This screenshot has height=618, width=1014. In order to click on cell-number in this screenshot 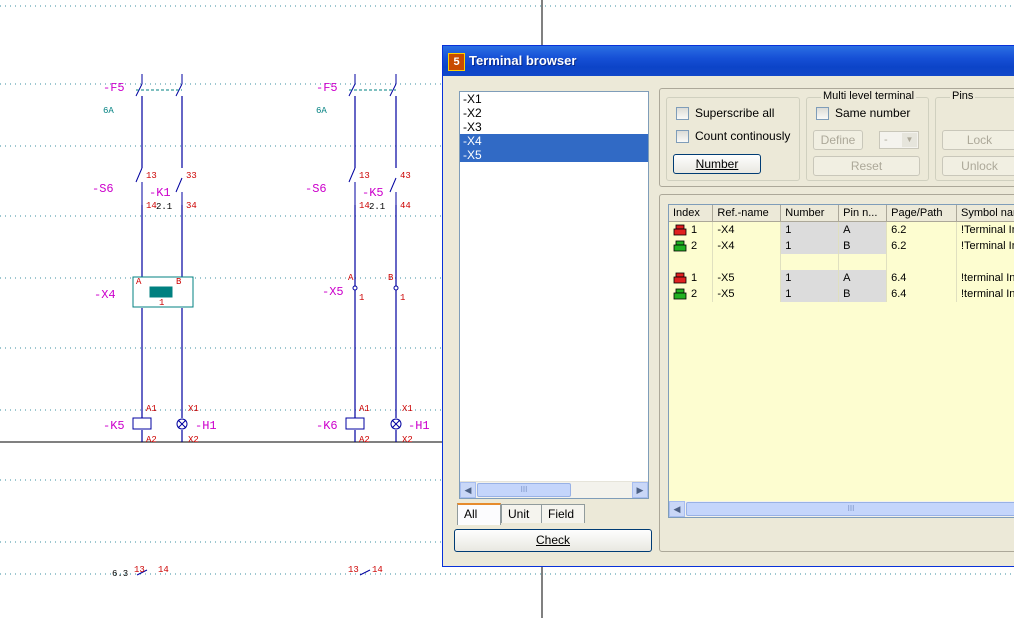, I will do `click(810, 262)`.